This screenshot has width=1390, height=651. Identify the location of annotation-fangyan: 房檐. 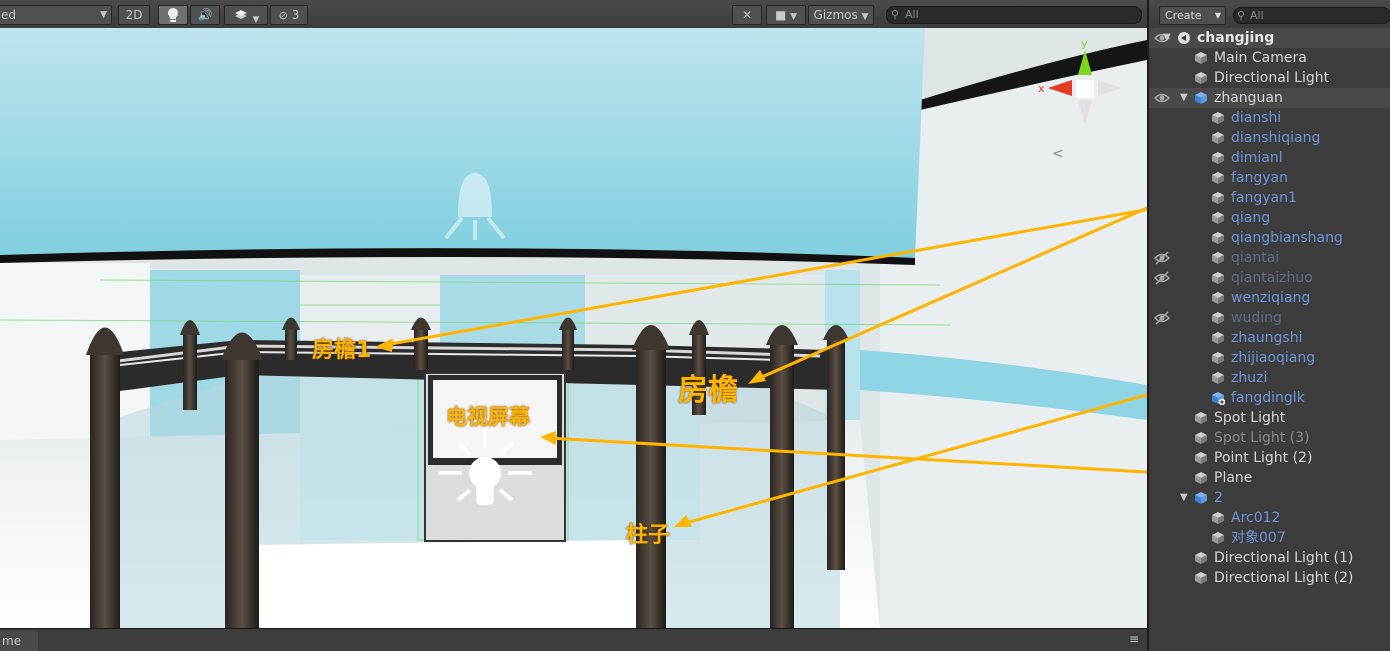
(708, 390).